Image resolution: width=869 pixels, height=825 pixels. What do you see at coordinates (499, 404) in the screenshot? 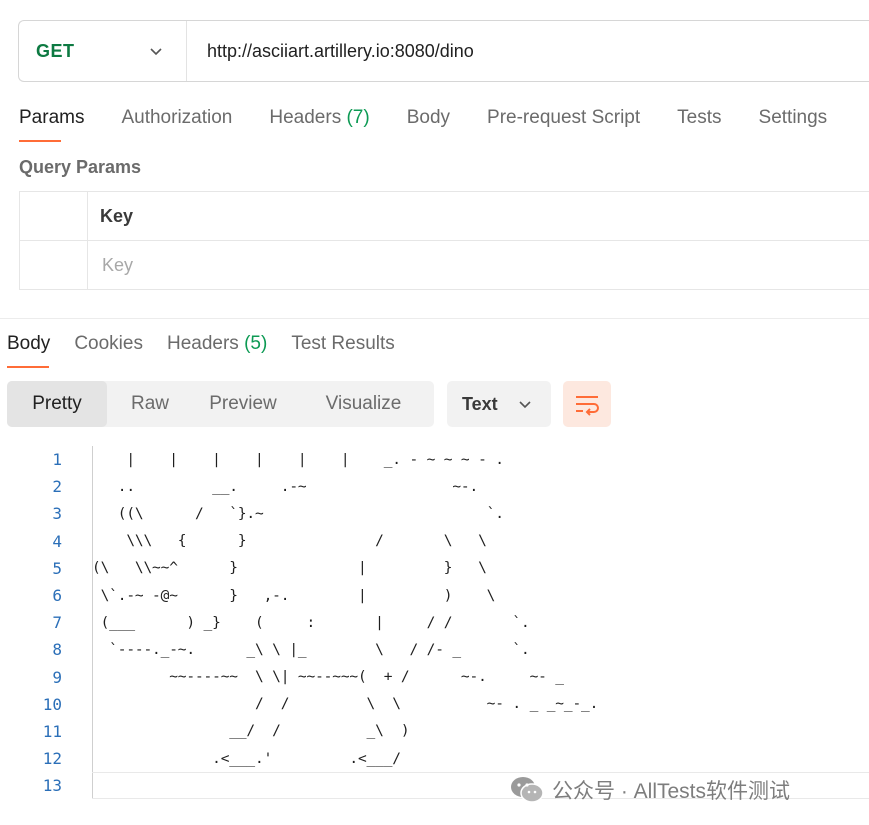
I see `format-select: Text` at bounding box center [499, 404].